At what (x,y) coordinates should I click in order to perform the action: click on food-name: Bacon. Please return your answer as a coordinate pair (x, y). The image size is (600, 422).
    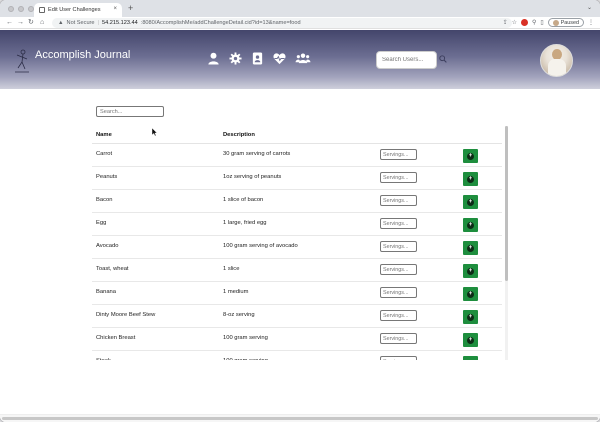
    Looking at the image, I should click on (104, 200).